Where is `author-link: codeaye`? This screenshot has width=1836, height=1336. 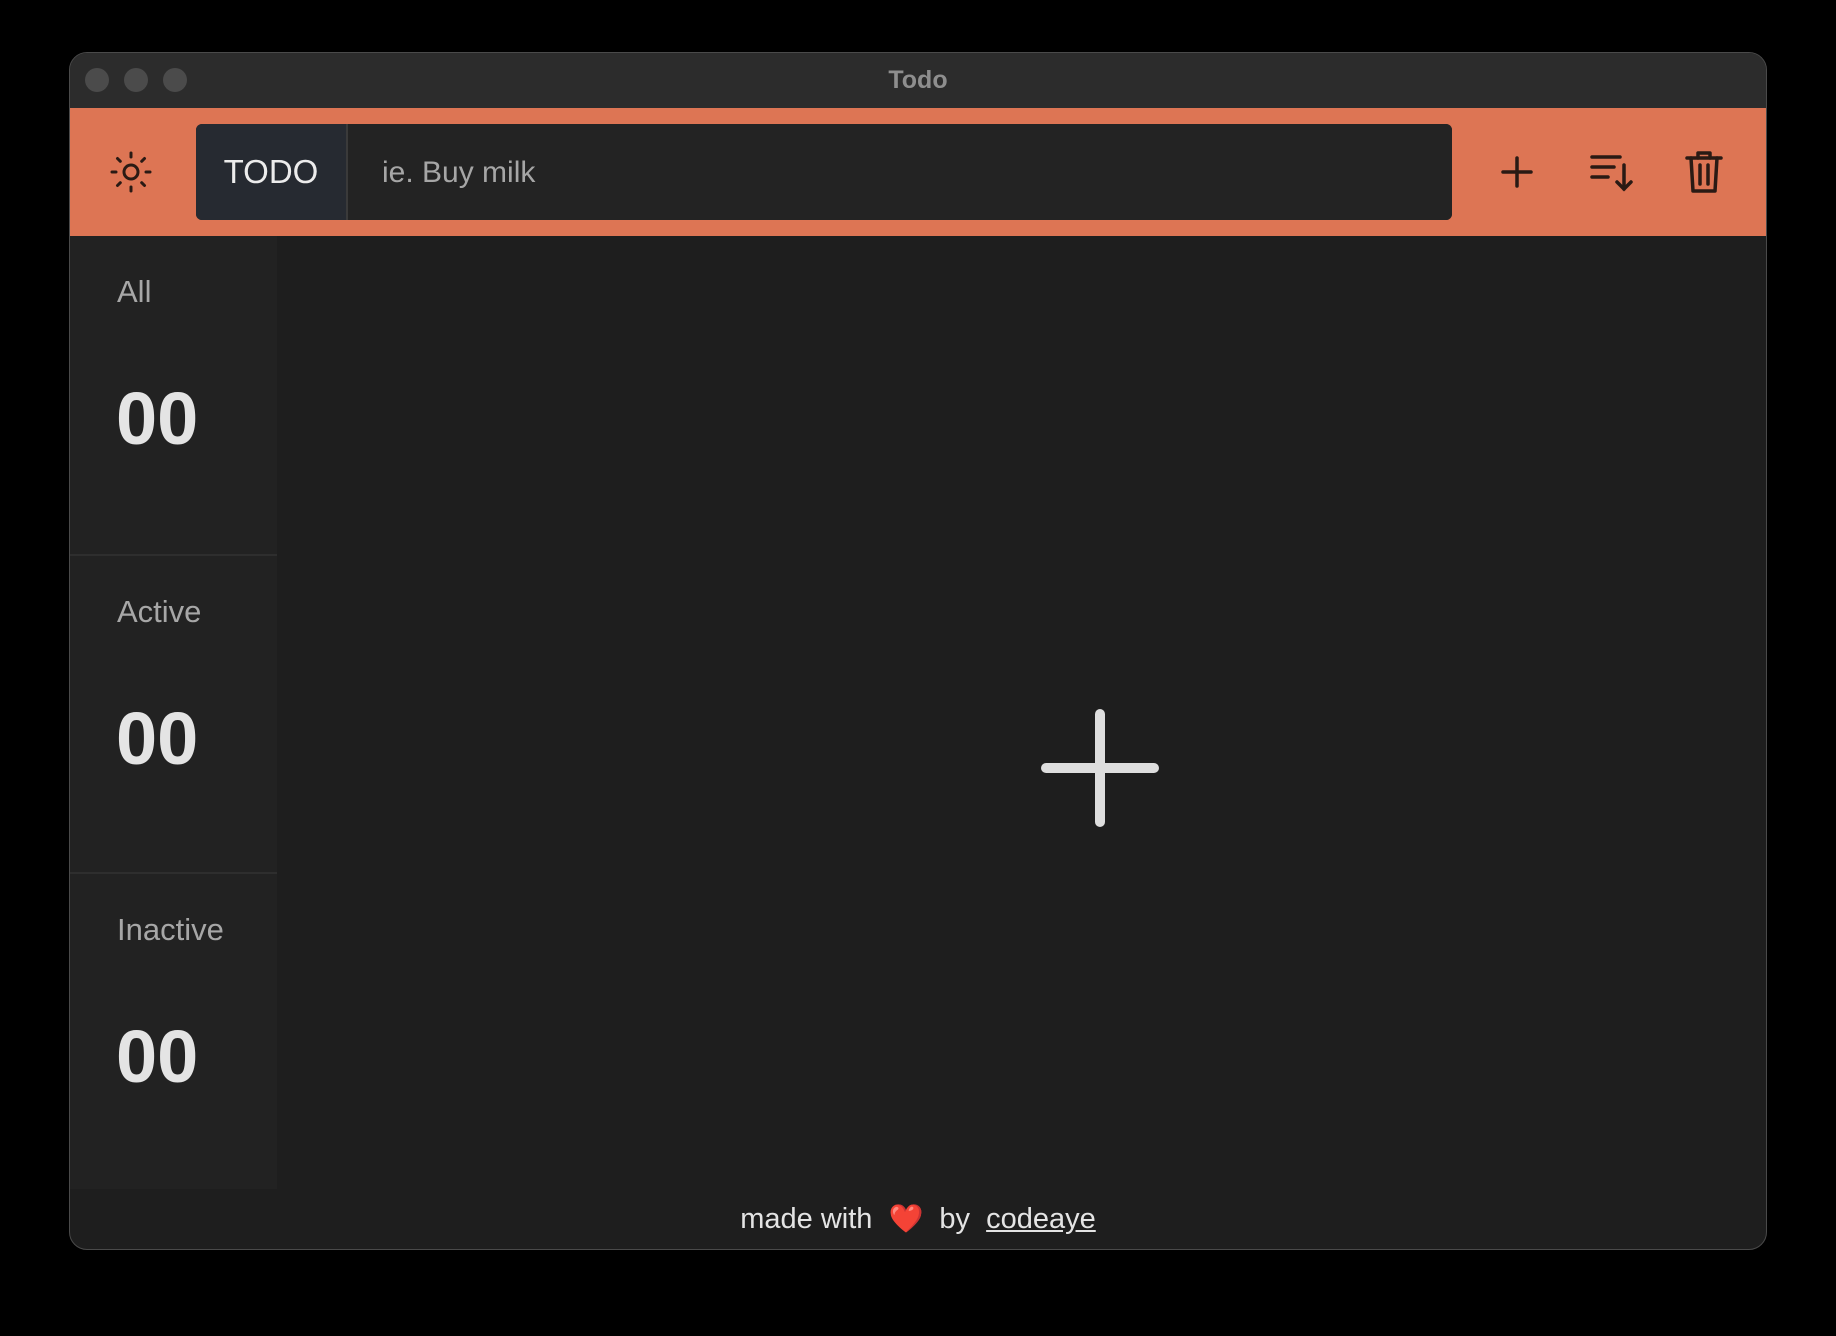 author-link: codeaye is located at coordinates (1041, 1219).